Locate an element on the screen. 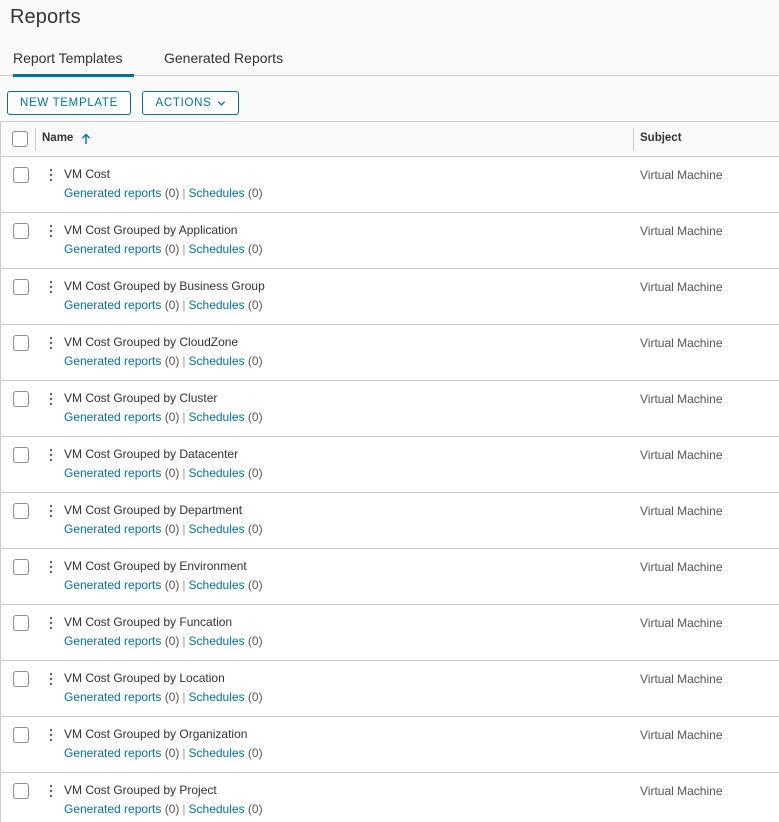 The height and width of the screenshot is (822, 779). column-divider is located at coordinates (633, 139).